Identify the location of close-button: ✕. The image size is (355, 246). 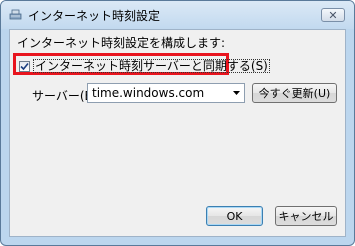
(333, 15).